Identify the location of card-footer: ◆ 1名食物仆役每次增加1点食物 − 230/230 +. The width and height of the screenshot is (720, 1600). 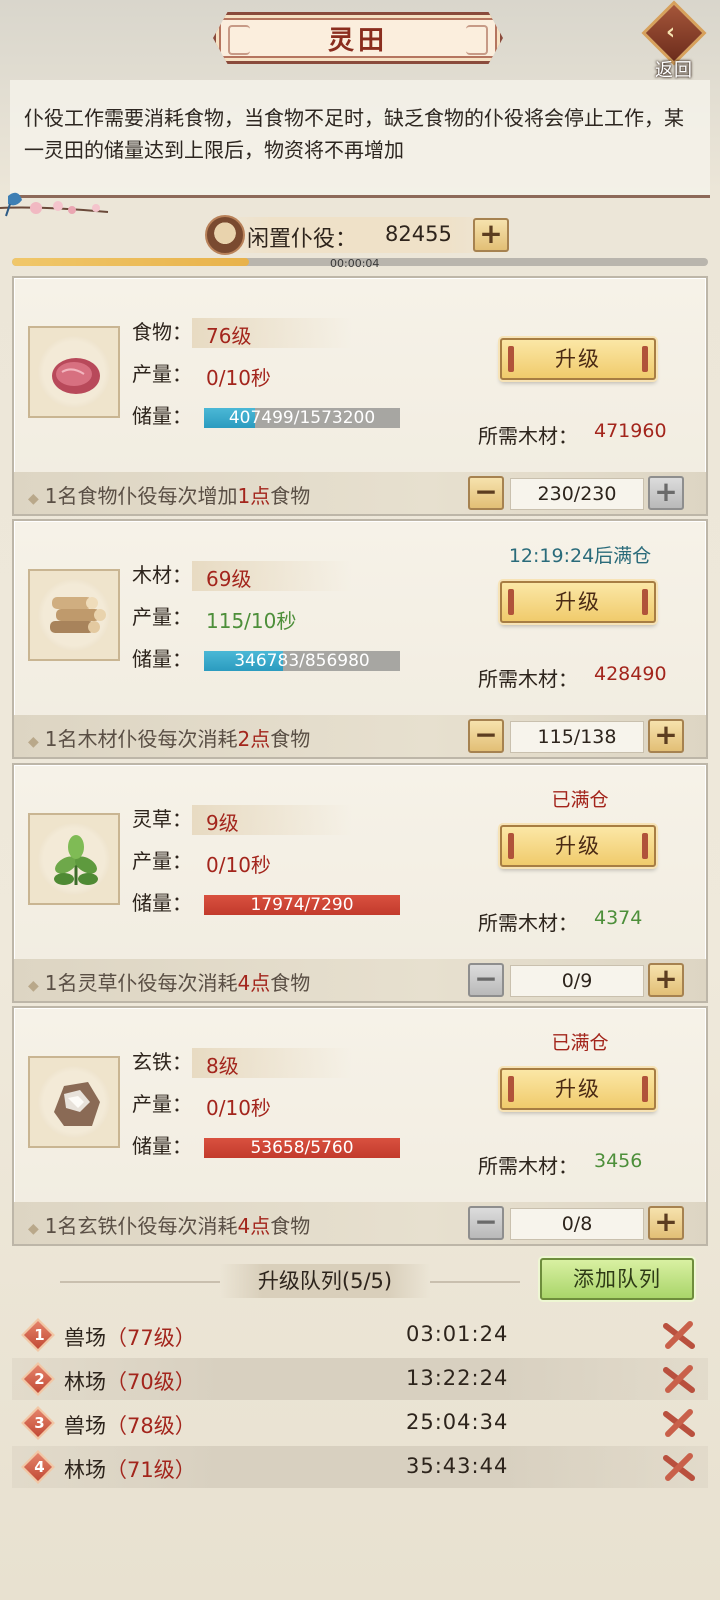
(360, 493).